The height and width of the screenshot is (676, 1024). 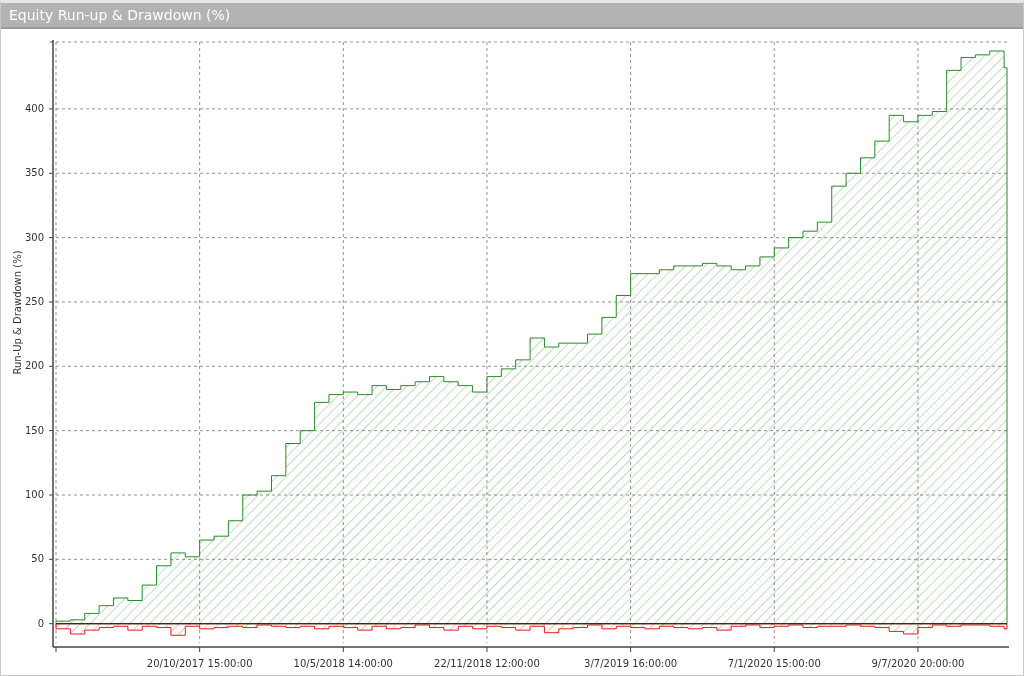 What do you see at coordinates (34, 108) in the screenshot?
I see `axis-tick-label: 400` at bounding box center [34, 108].